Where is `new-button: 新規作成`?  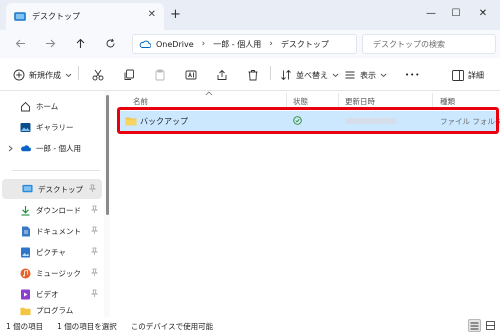 new-button: 新規作成 is located at coordinates (42, 75).